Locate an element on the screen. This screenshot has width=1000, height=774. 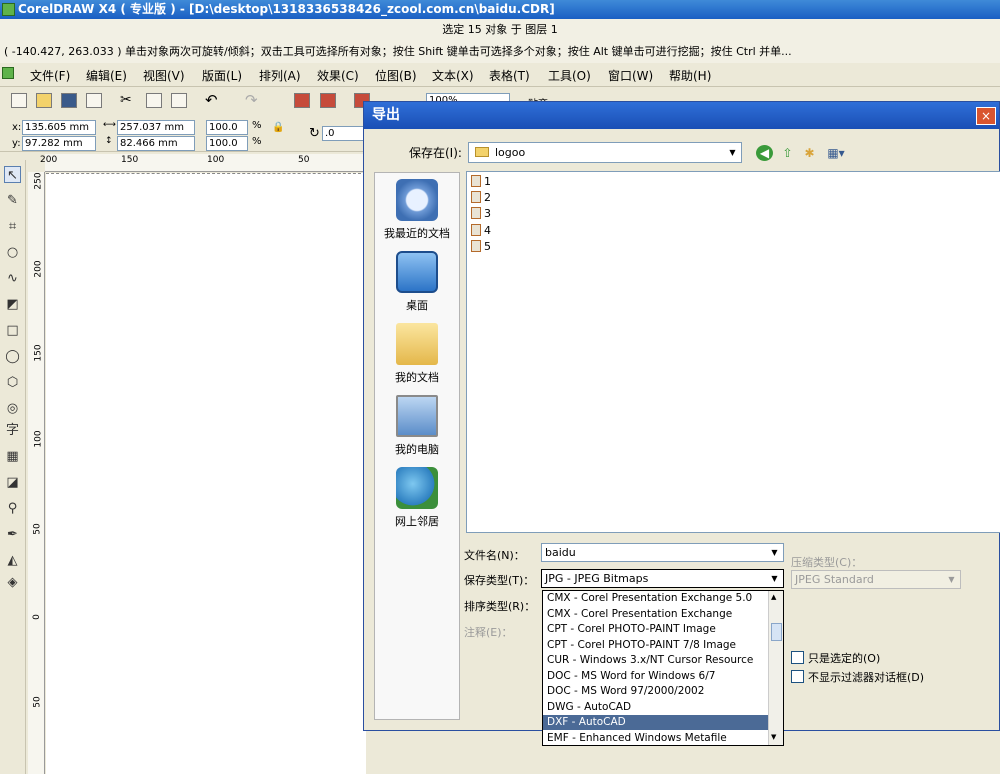
ellipse-tool-icon: ◯ is located at coordinates (12, 356).